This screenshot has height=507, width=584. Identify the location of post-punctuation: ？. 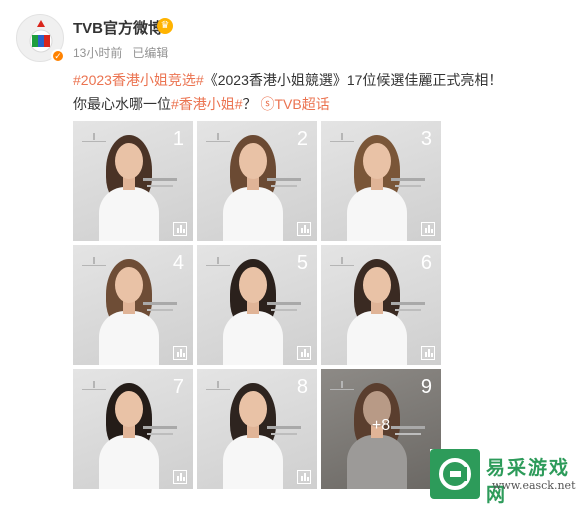
(249, 104).